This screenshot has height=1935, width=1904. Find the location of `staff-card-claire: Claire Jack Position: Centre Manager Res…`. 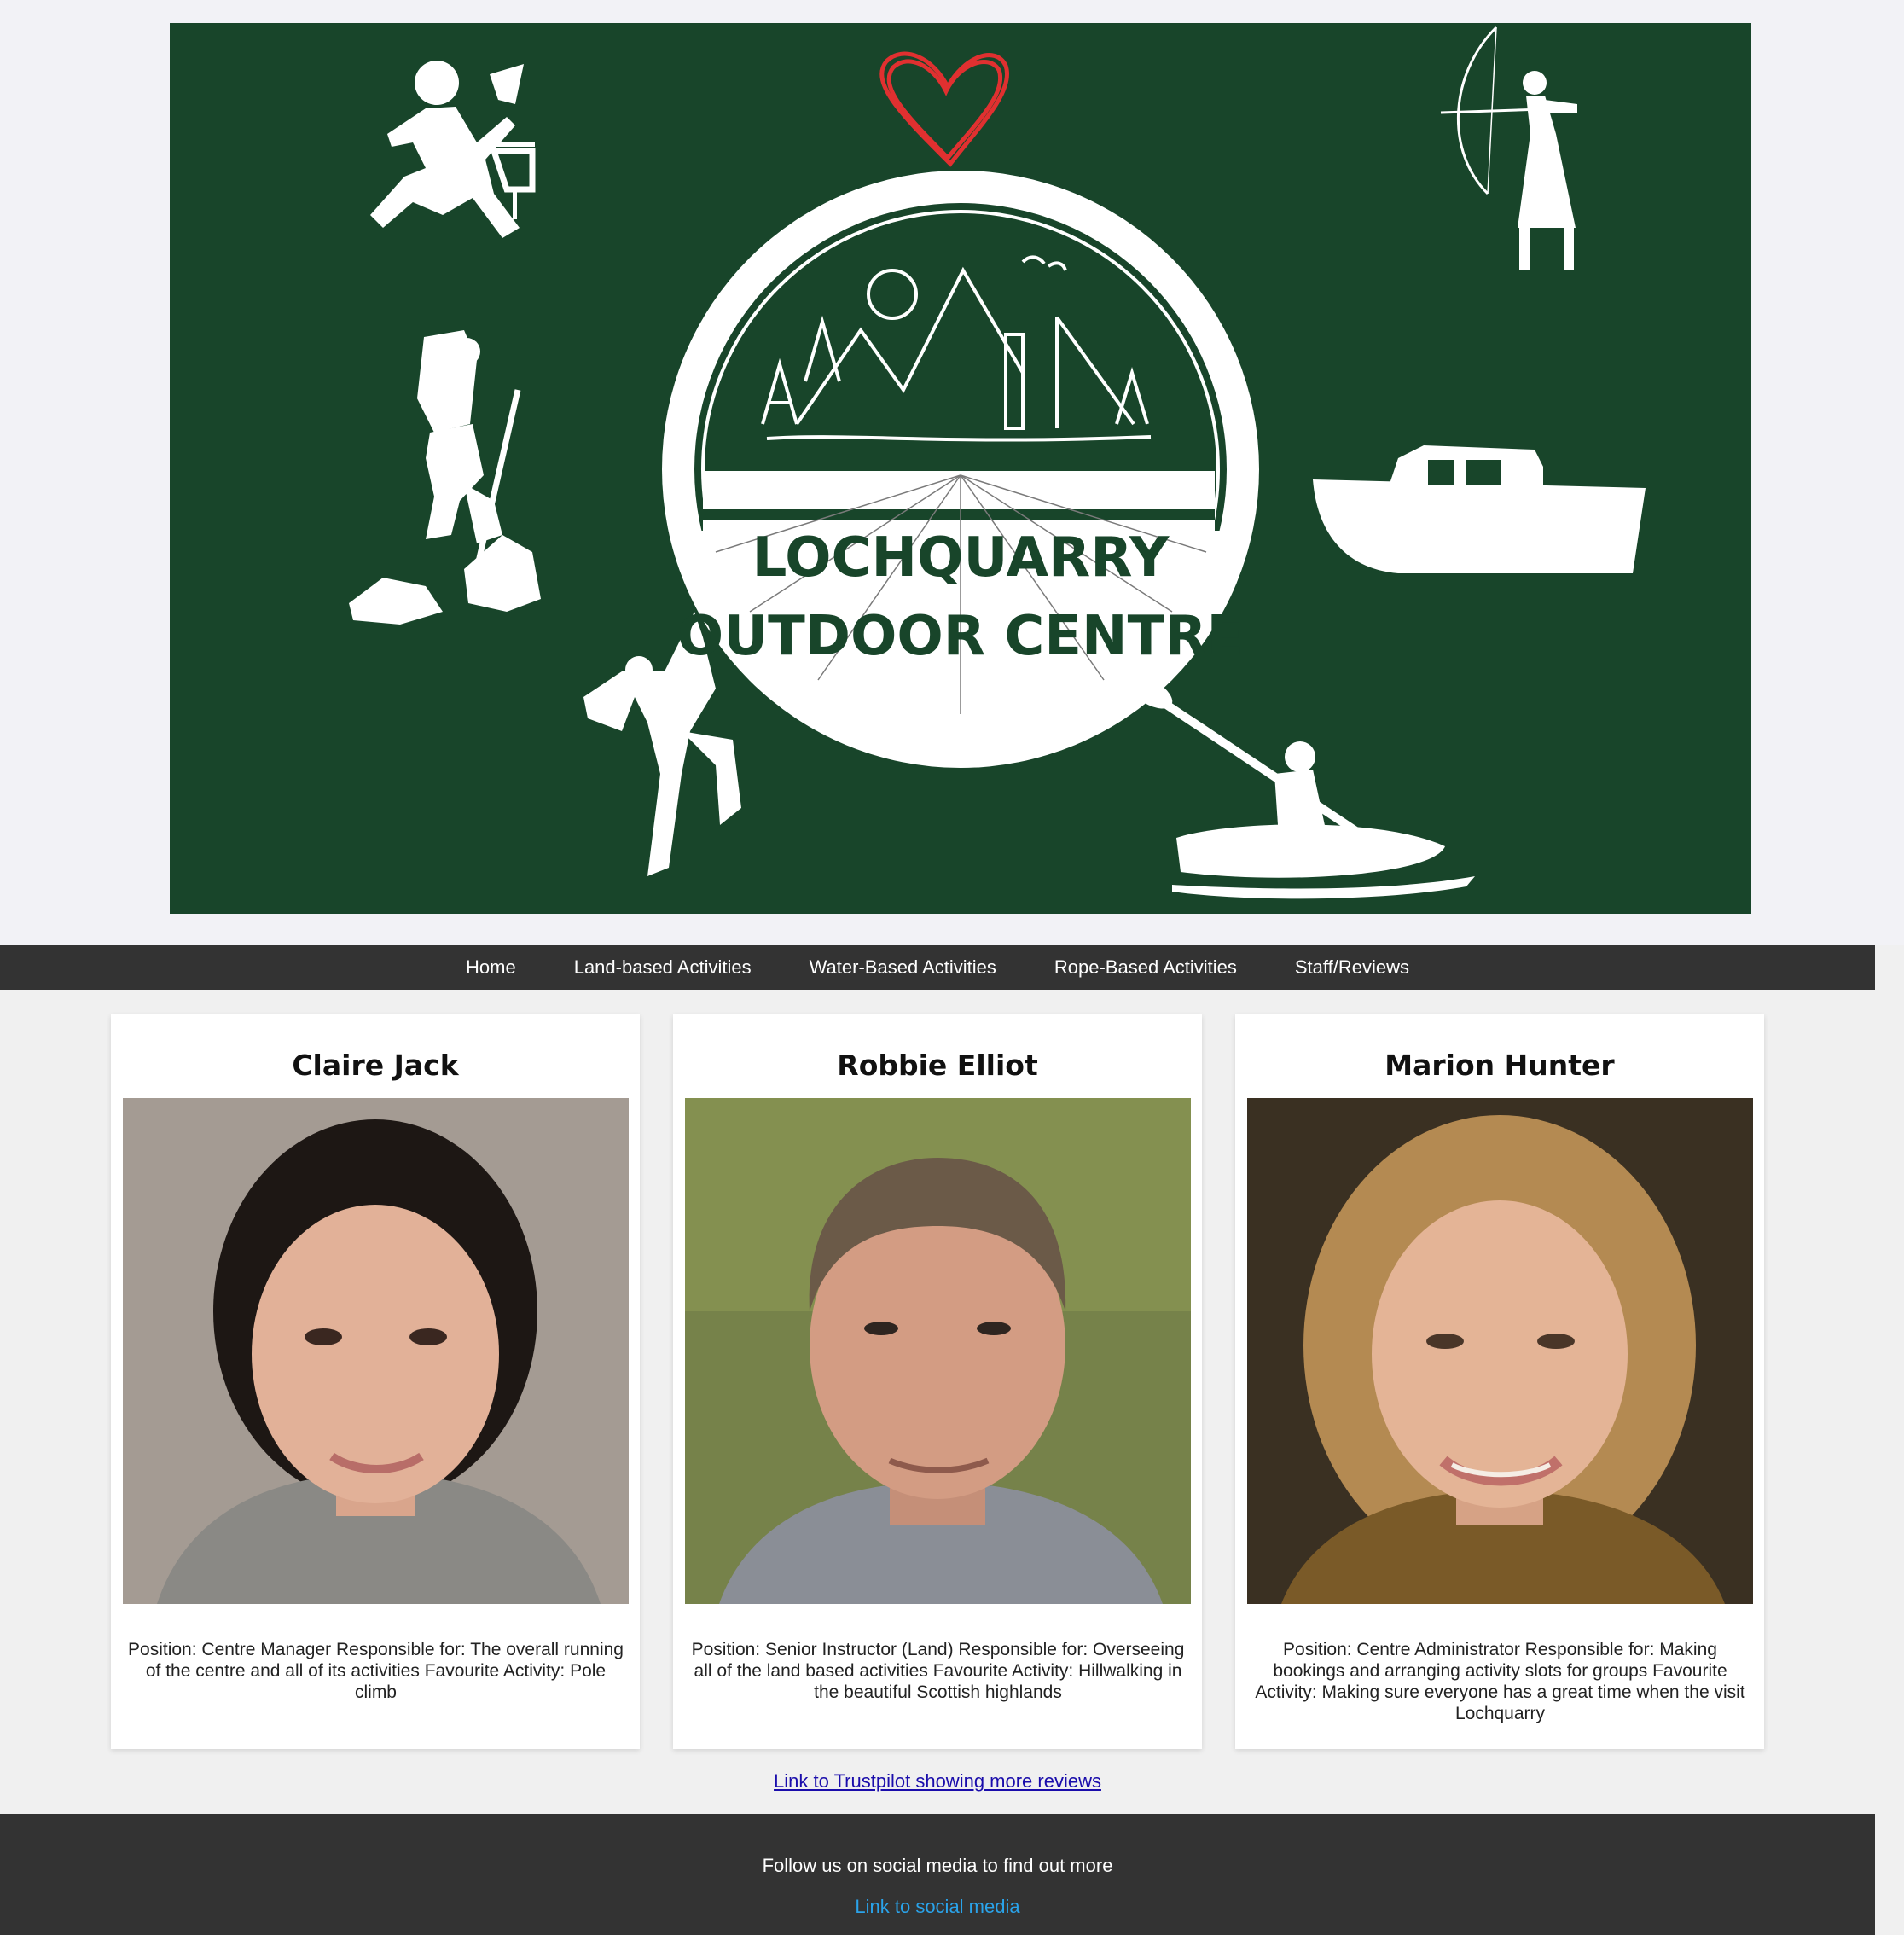

staff-card-claire: Claire Jack Position: Centre Manager Res… is located at coordinates (375, 1381).